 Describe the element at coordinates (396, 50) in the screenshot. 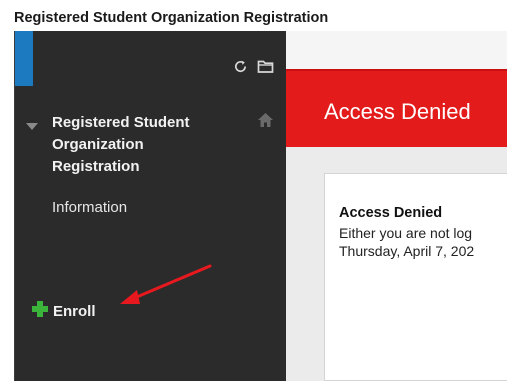

I see `content-top-strip` at that location.